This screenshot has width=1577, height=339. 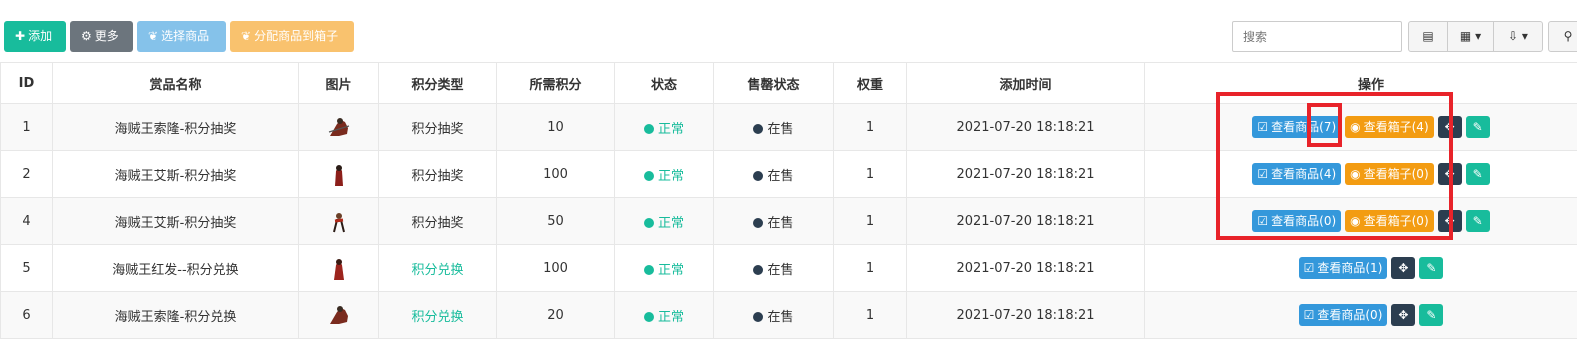 I want to click on row-actions: ☑查看商品(0) ◉ 查看箱子(0) ✥✎, so click(x=1370, y=221).